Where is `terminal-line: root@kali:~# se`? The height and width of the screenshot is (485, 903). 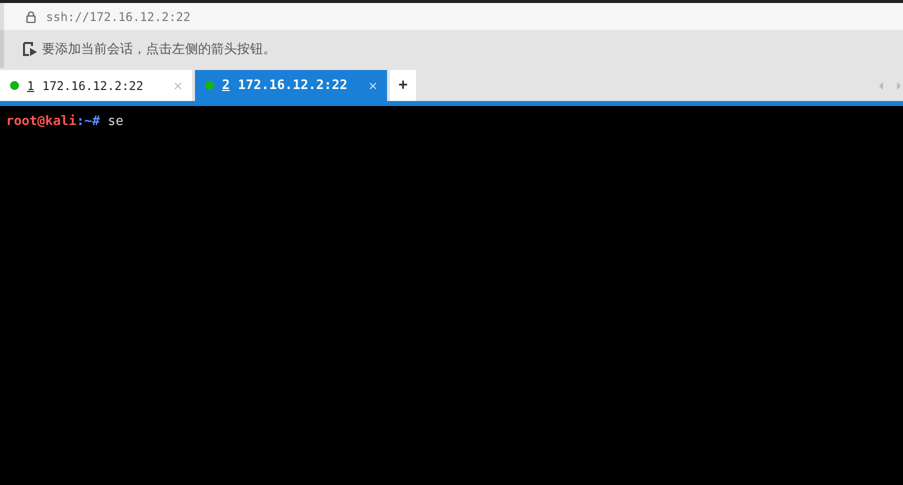 terminal-line: root@kali:~# se is located at coordinates (65, 122).